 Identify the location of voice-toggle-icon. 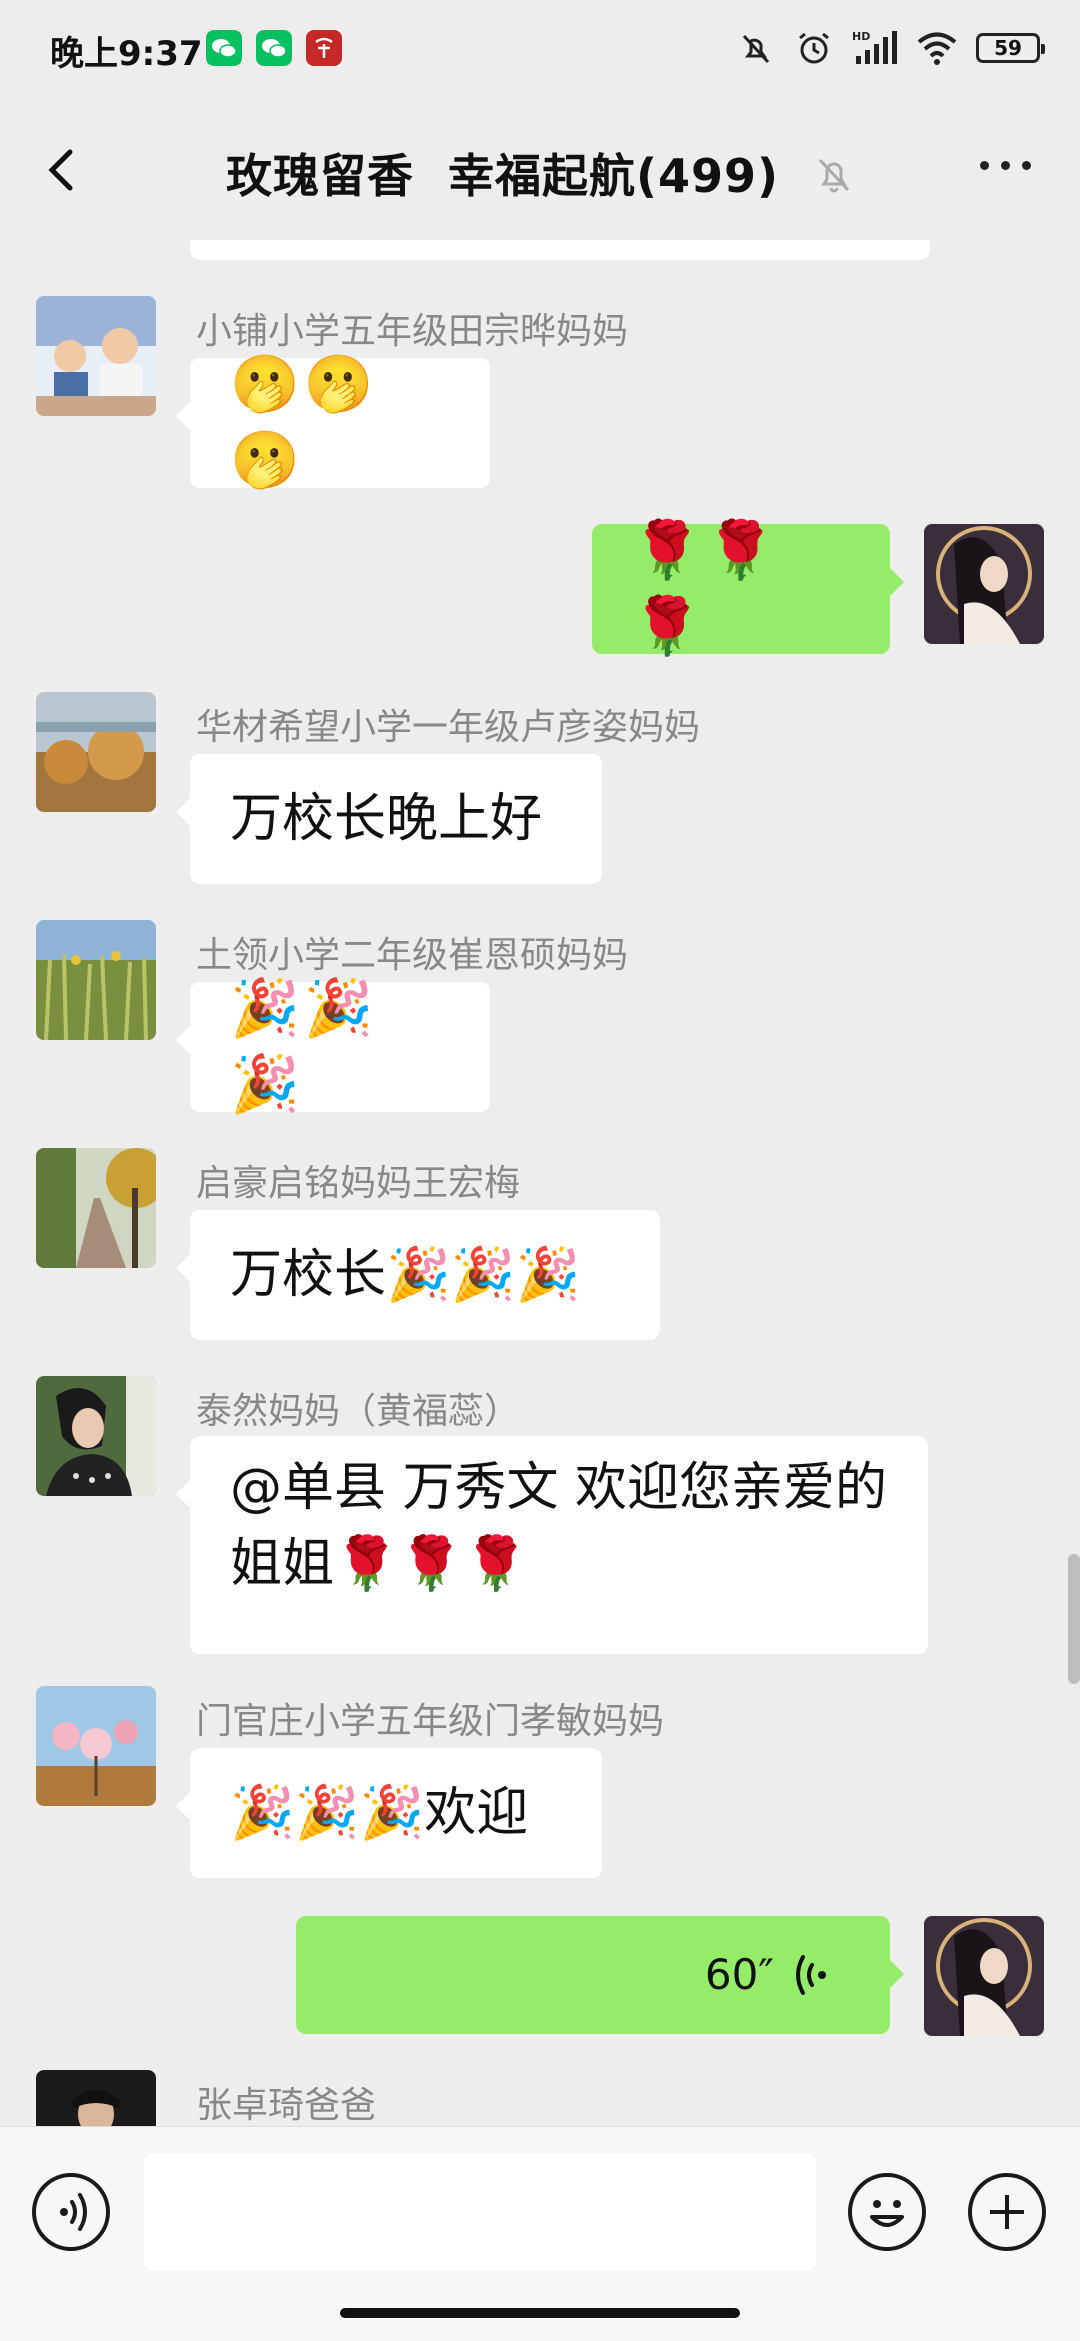
(73, 2212).